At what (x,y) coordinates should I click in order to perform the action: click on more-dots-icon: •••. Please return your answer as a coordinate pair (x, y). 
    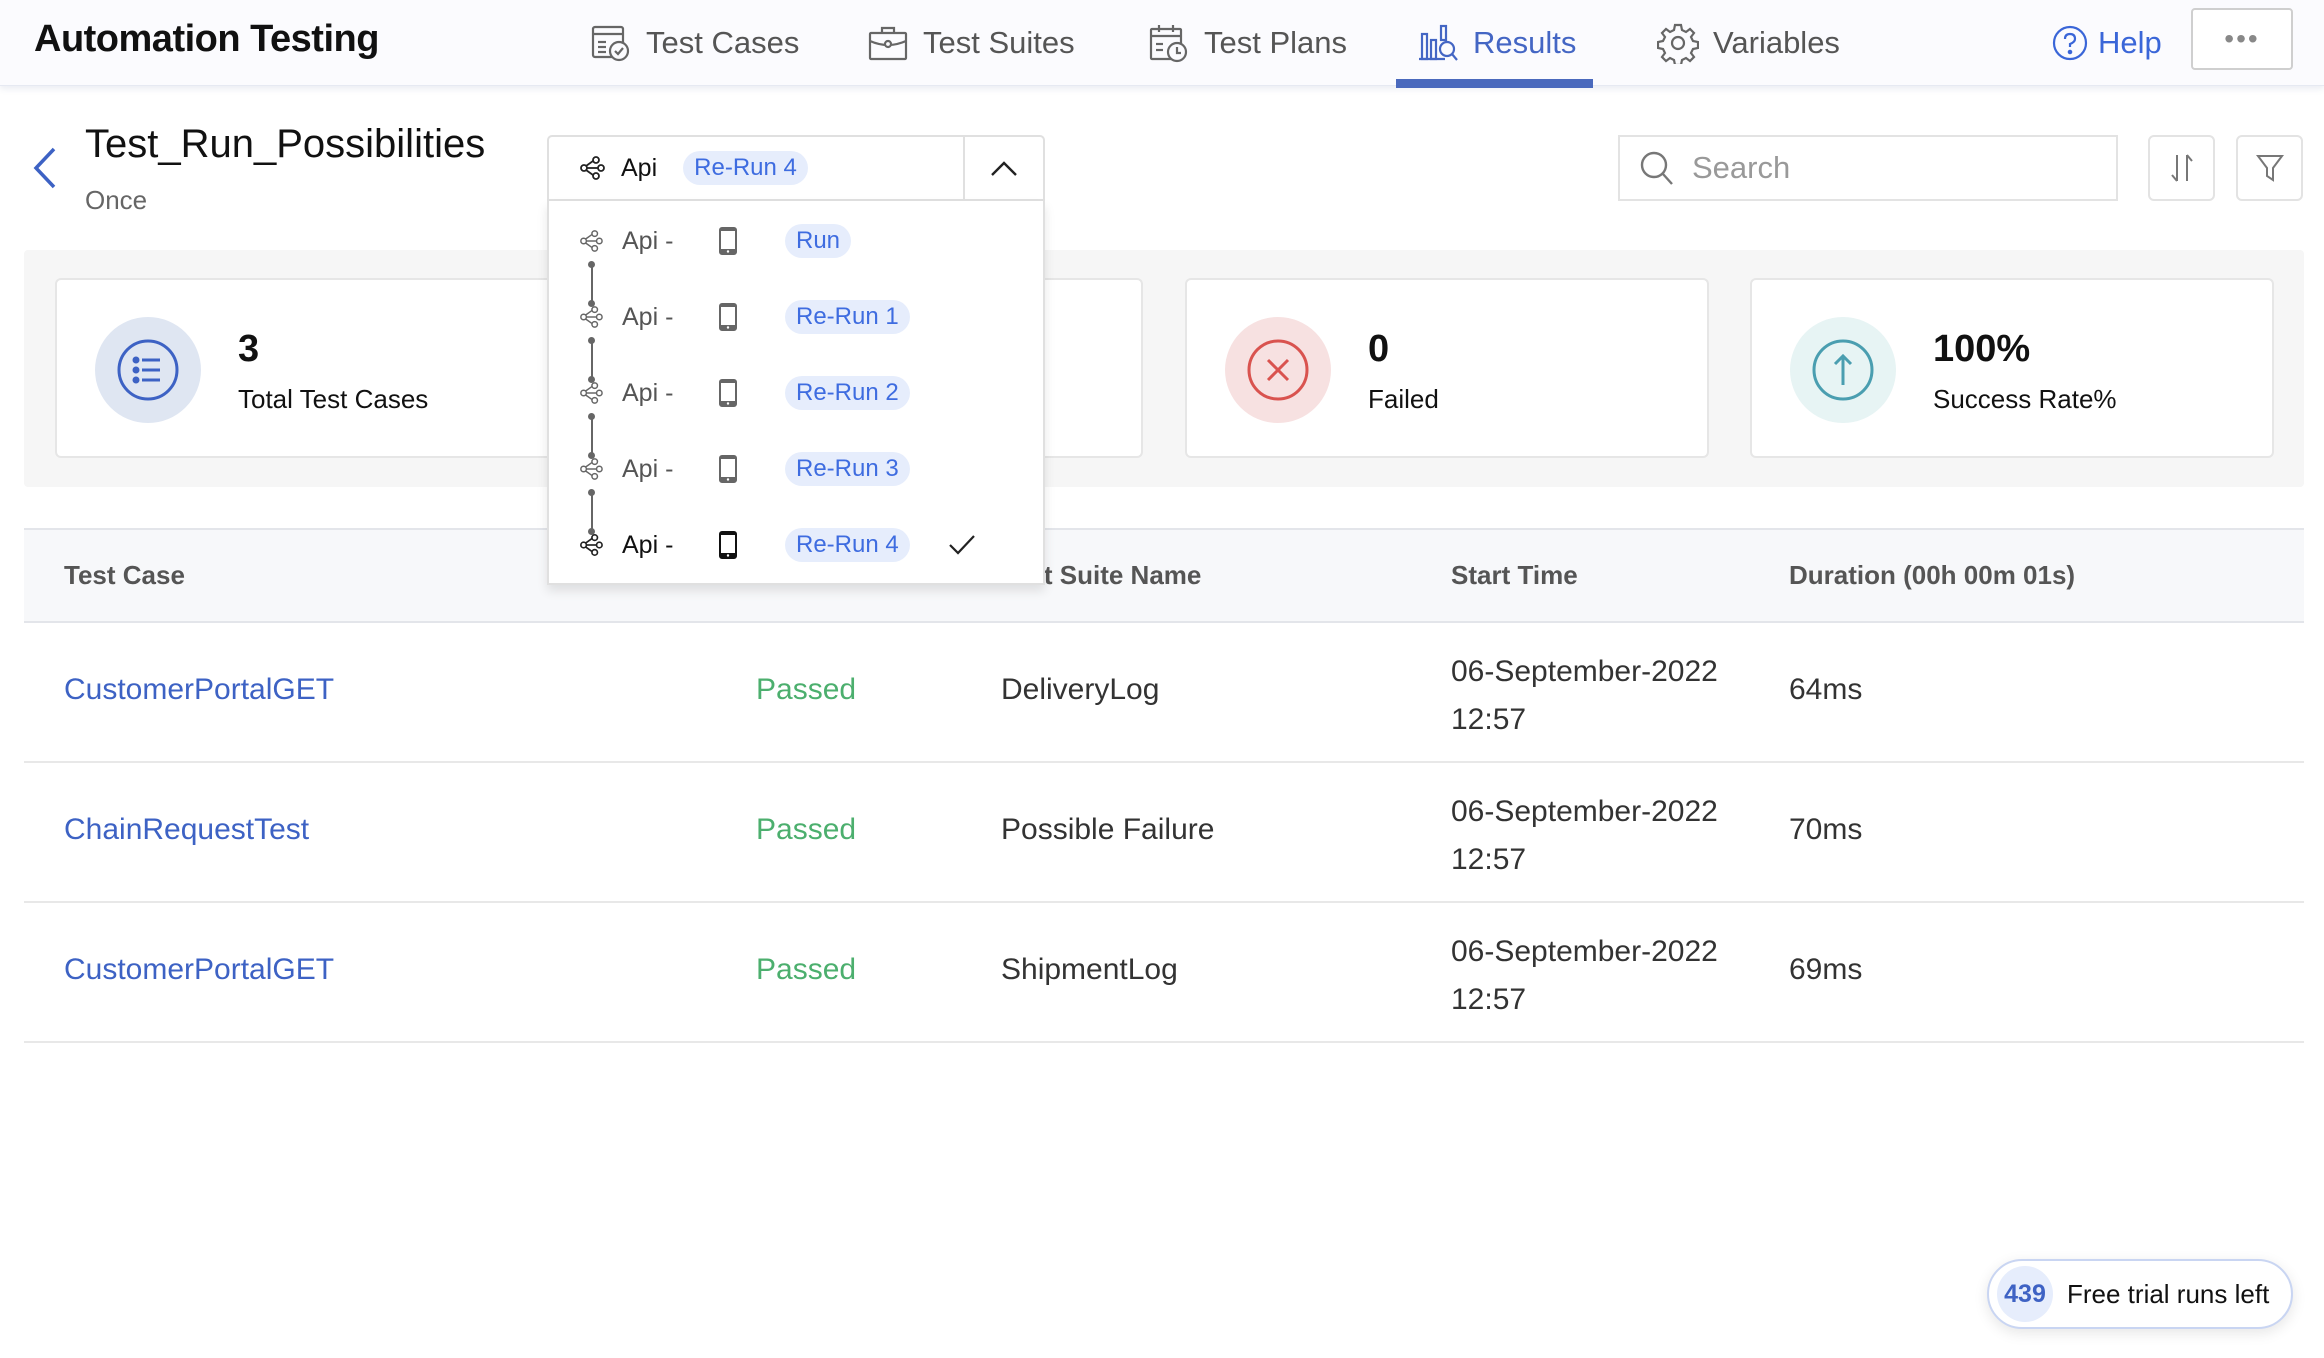
    Looking at the image, I should click on (2242, 38).